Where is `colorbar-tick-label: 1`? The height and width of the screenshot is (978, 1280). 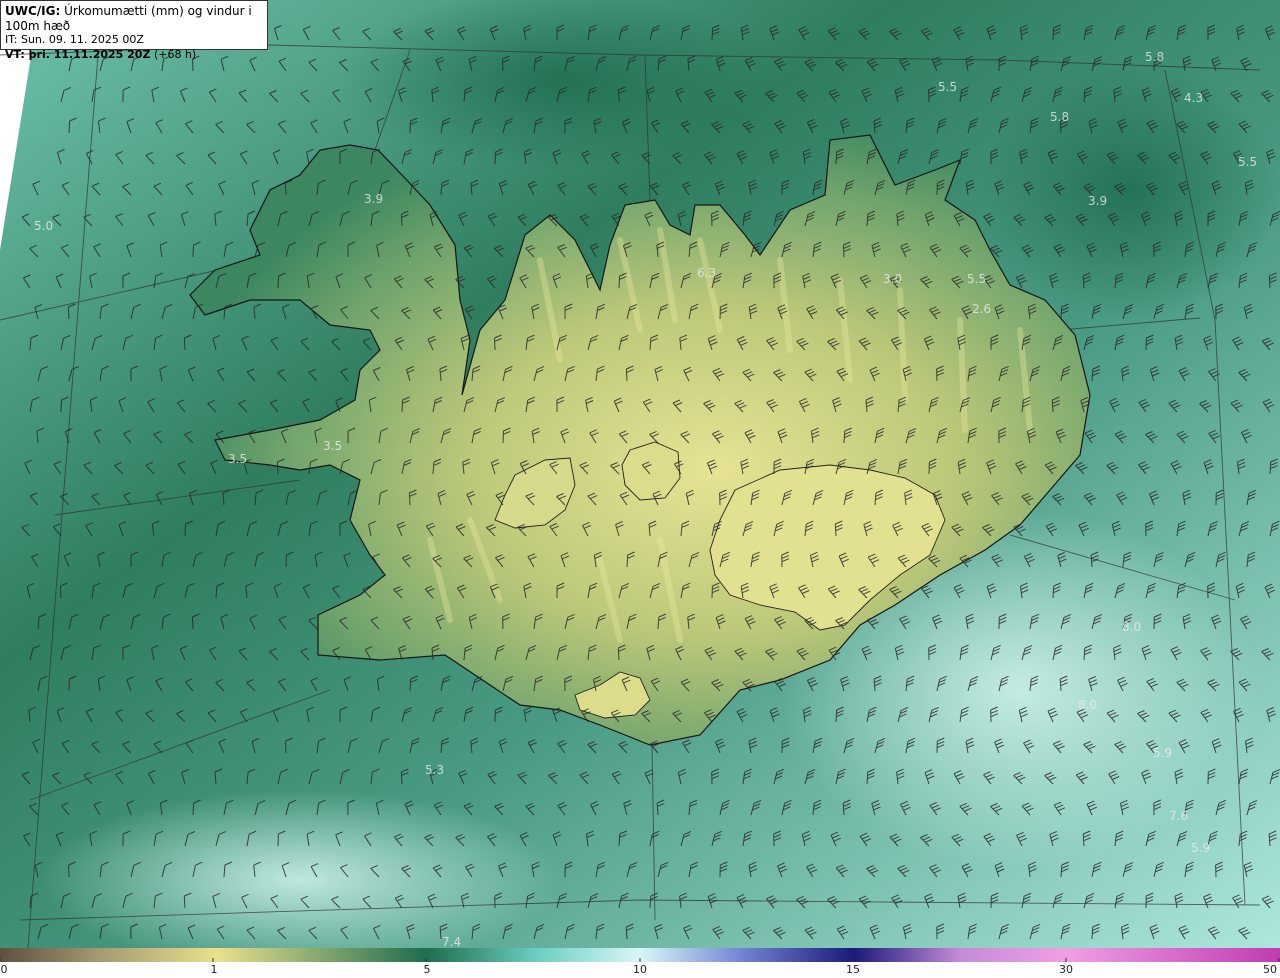
colorbar-tick-label: 1 is located at coordinates (214, 969).